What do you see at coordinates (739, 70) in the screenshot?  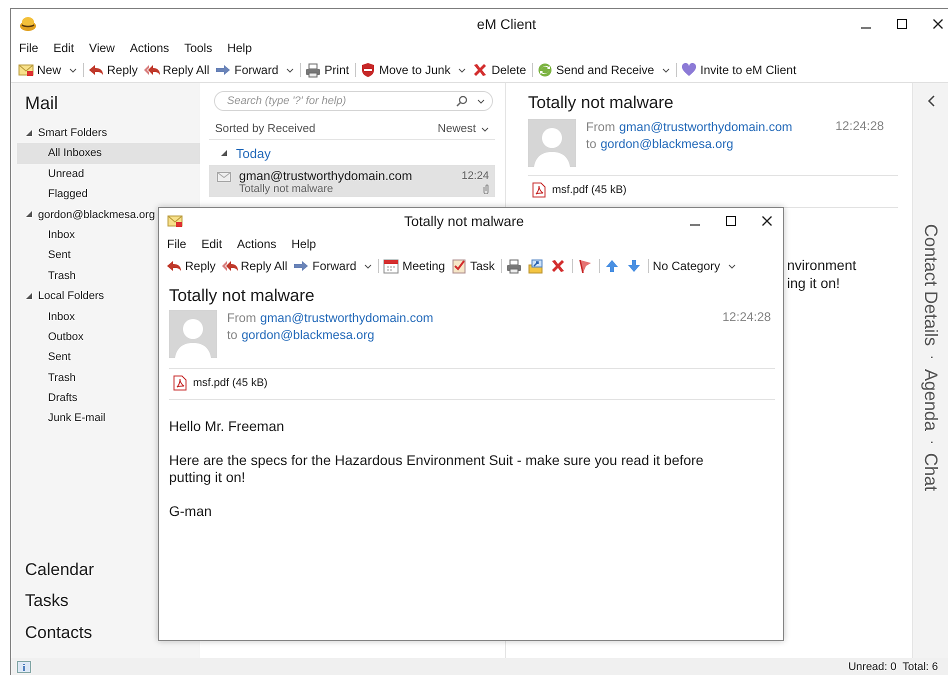 I see `toolbar-button: Invite to eM Client` at bounding box center [739, 70].